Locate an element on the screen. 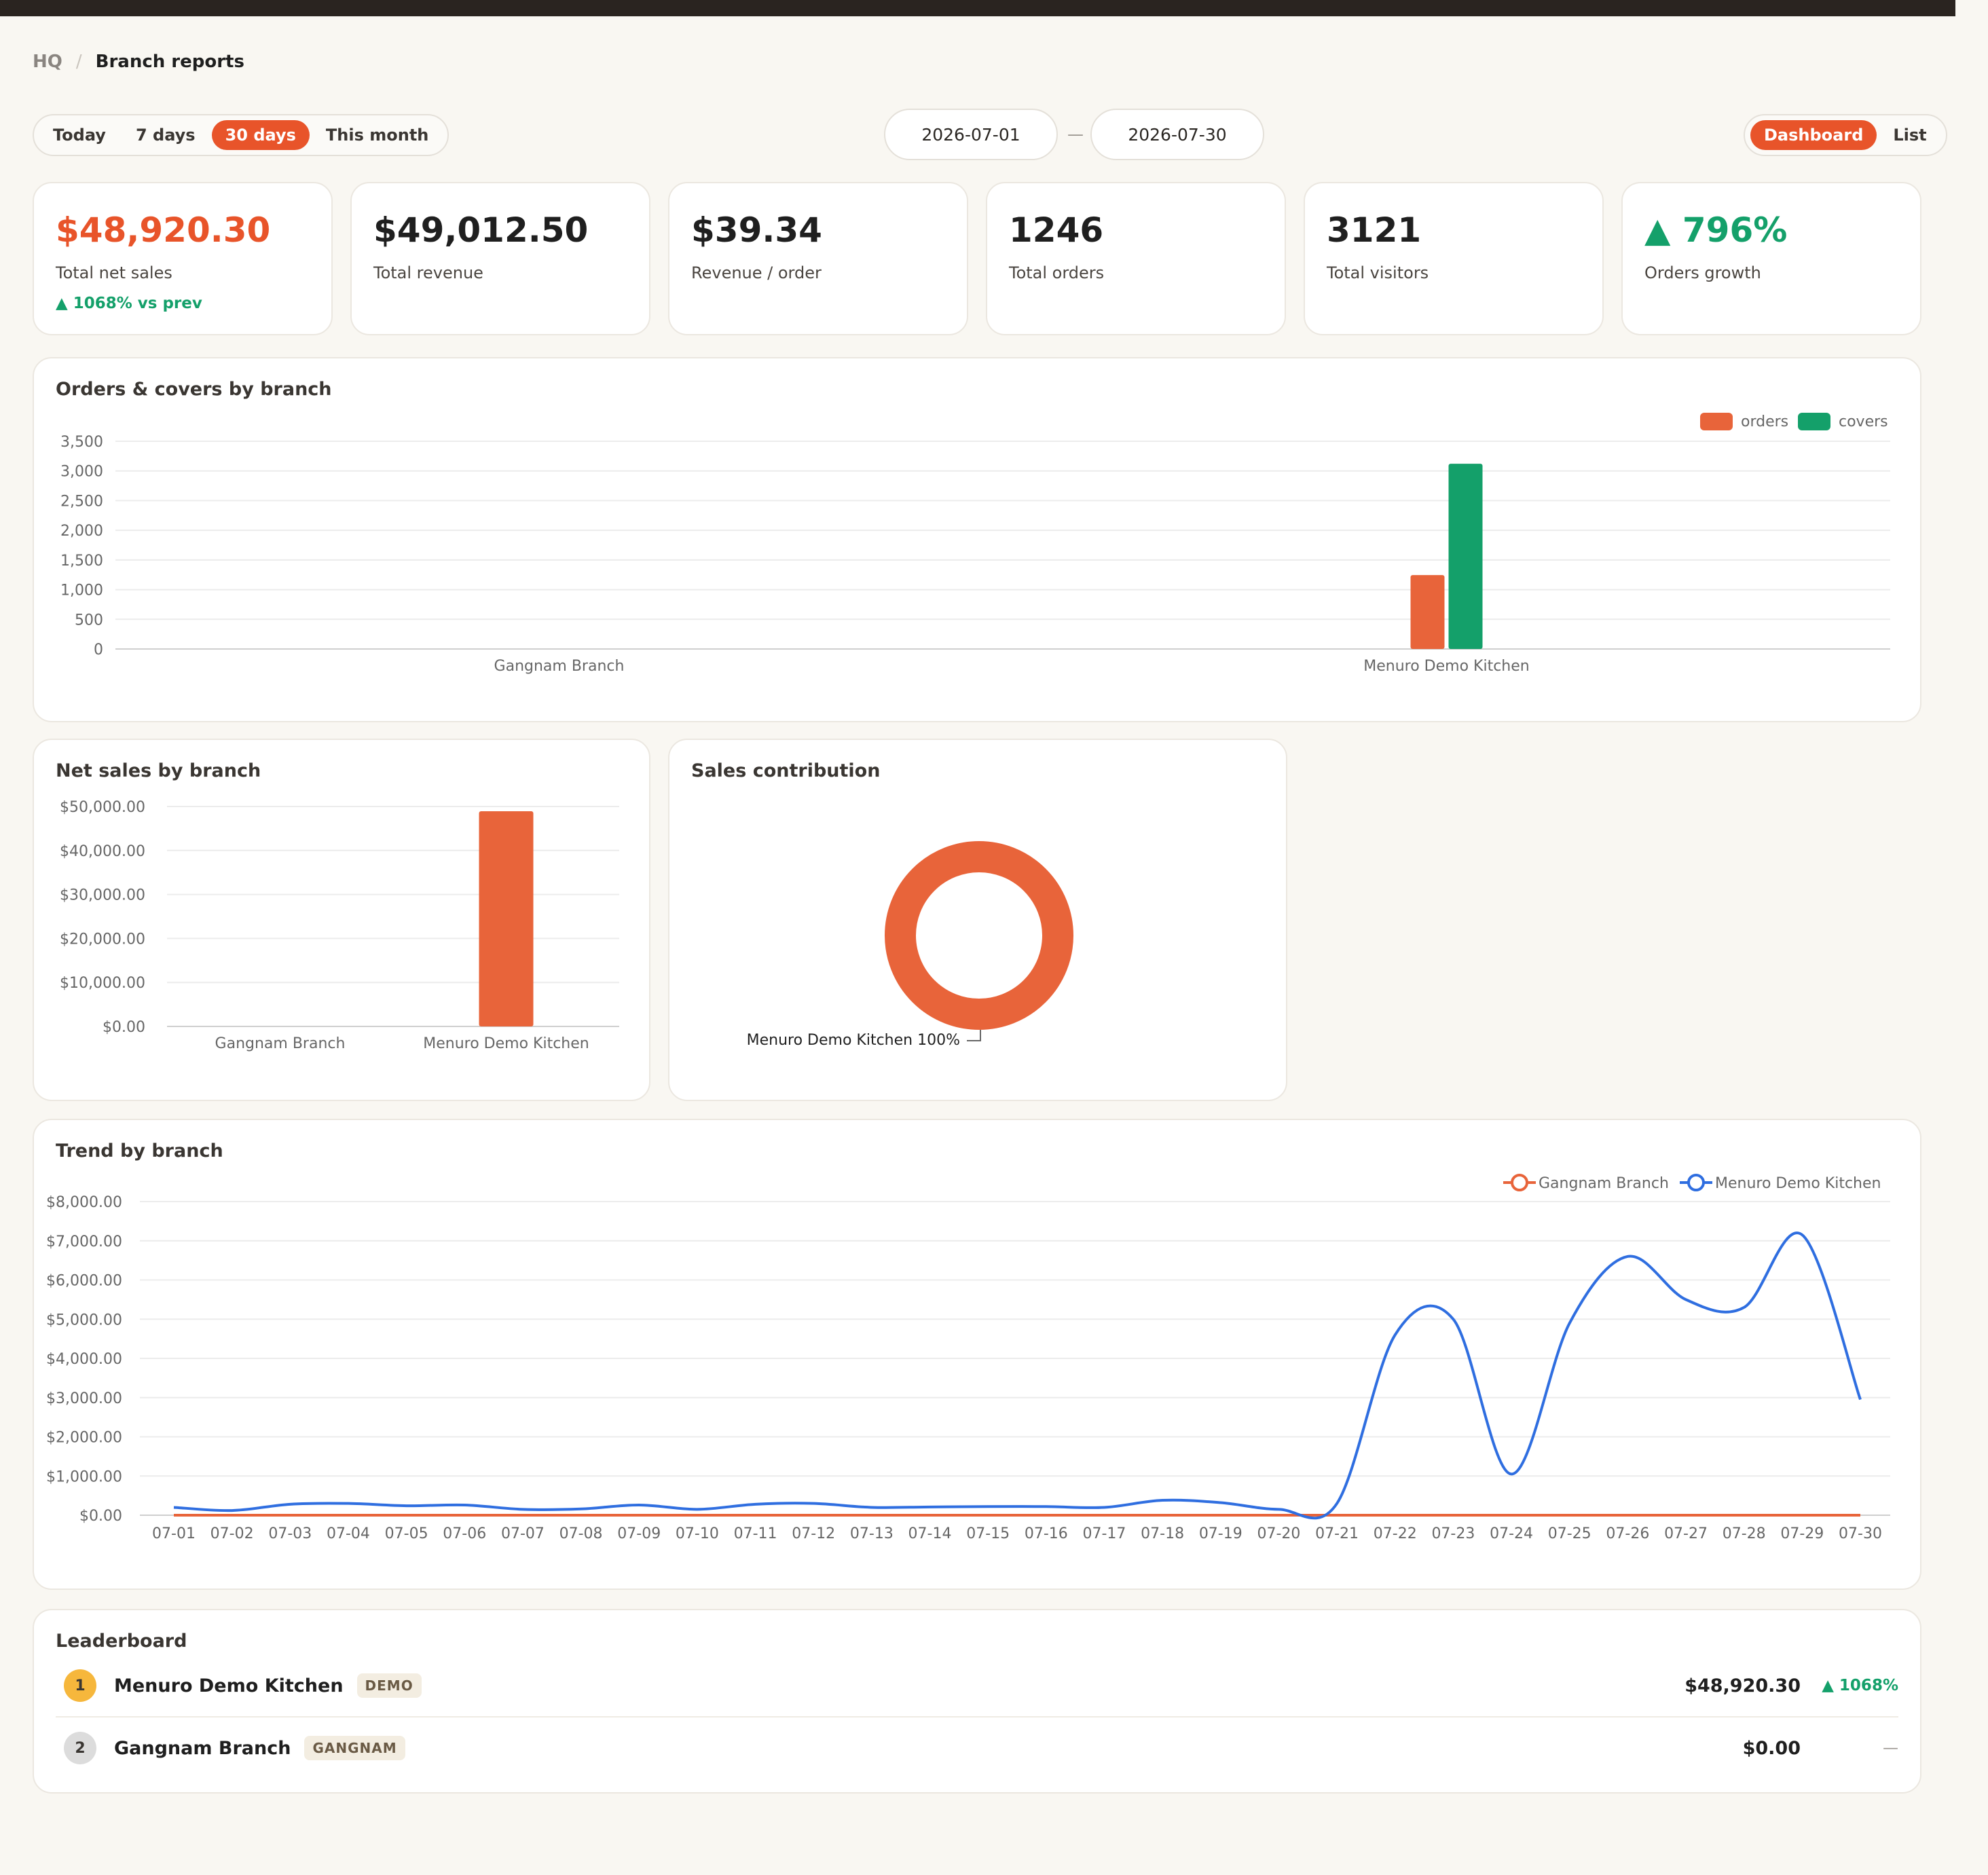  y-tick-label: $3,000.00 is located at coordinates (84, 1398).